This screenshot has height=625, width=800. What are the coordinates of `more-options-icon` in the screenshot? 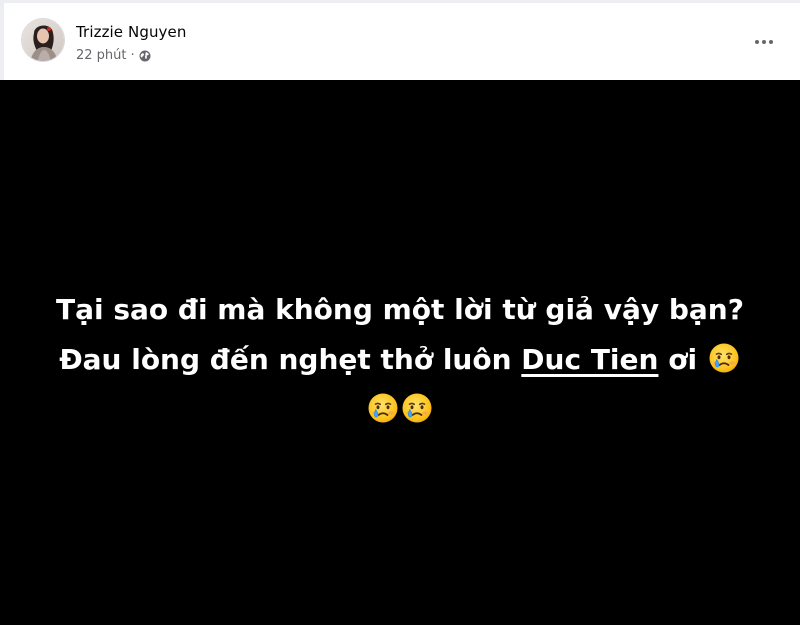 It's located at (757, 42).